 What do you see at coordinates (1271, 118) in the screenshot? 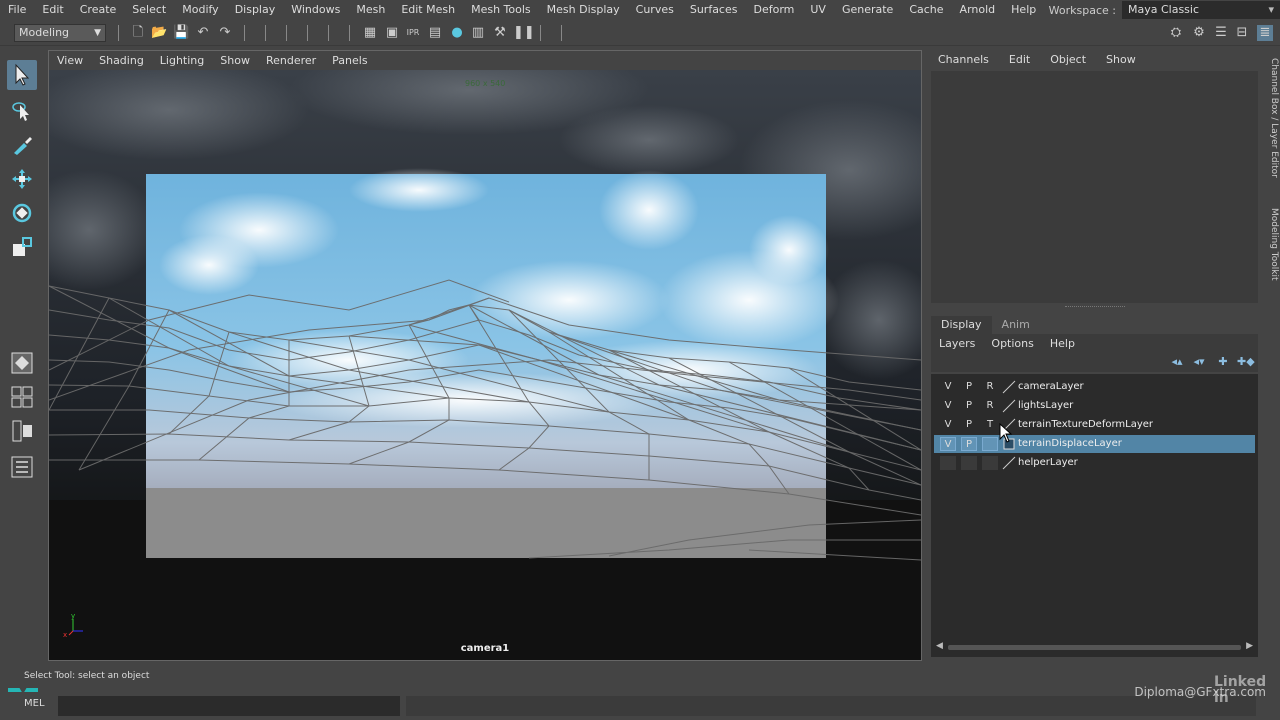
I see `tab-channel-box-layer-editor: Channel Box / Layer Editor` at bounding box center [1271, 118].